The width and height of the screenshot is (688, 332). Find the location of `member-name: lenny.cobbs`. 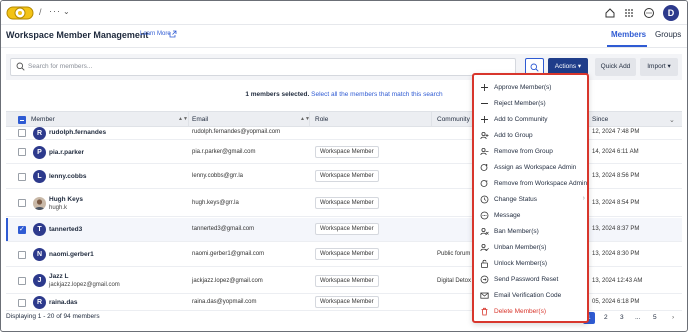

member-name: lenny.cobbs is located at coordinates (67, 176).